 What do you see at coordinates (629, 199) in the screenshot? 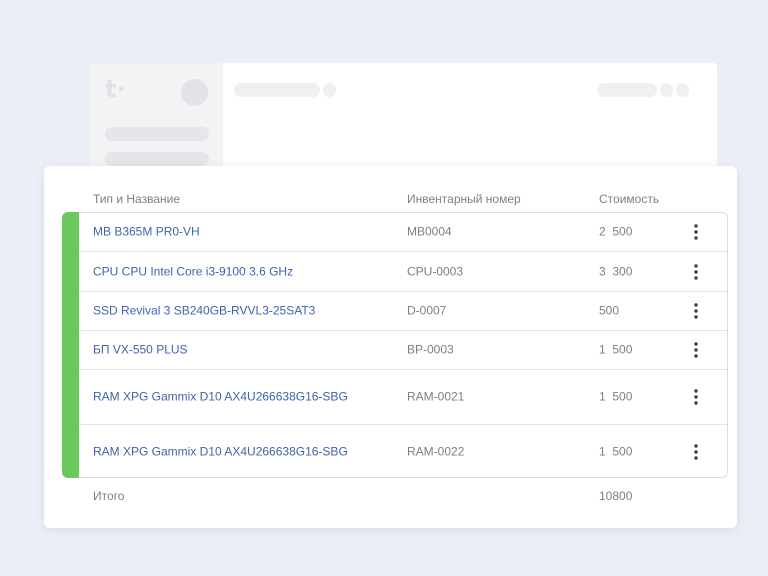
I see `column-header-cost: Стоимость` at bounding box center [629, 199].